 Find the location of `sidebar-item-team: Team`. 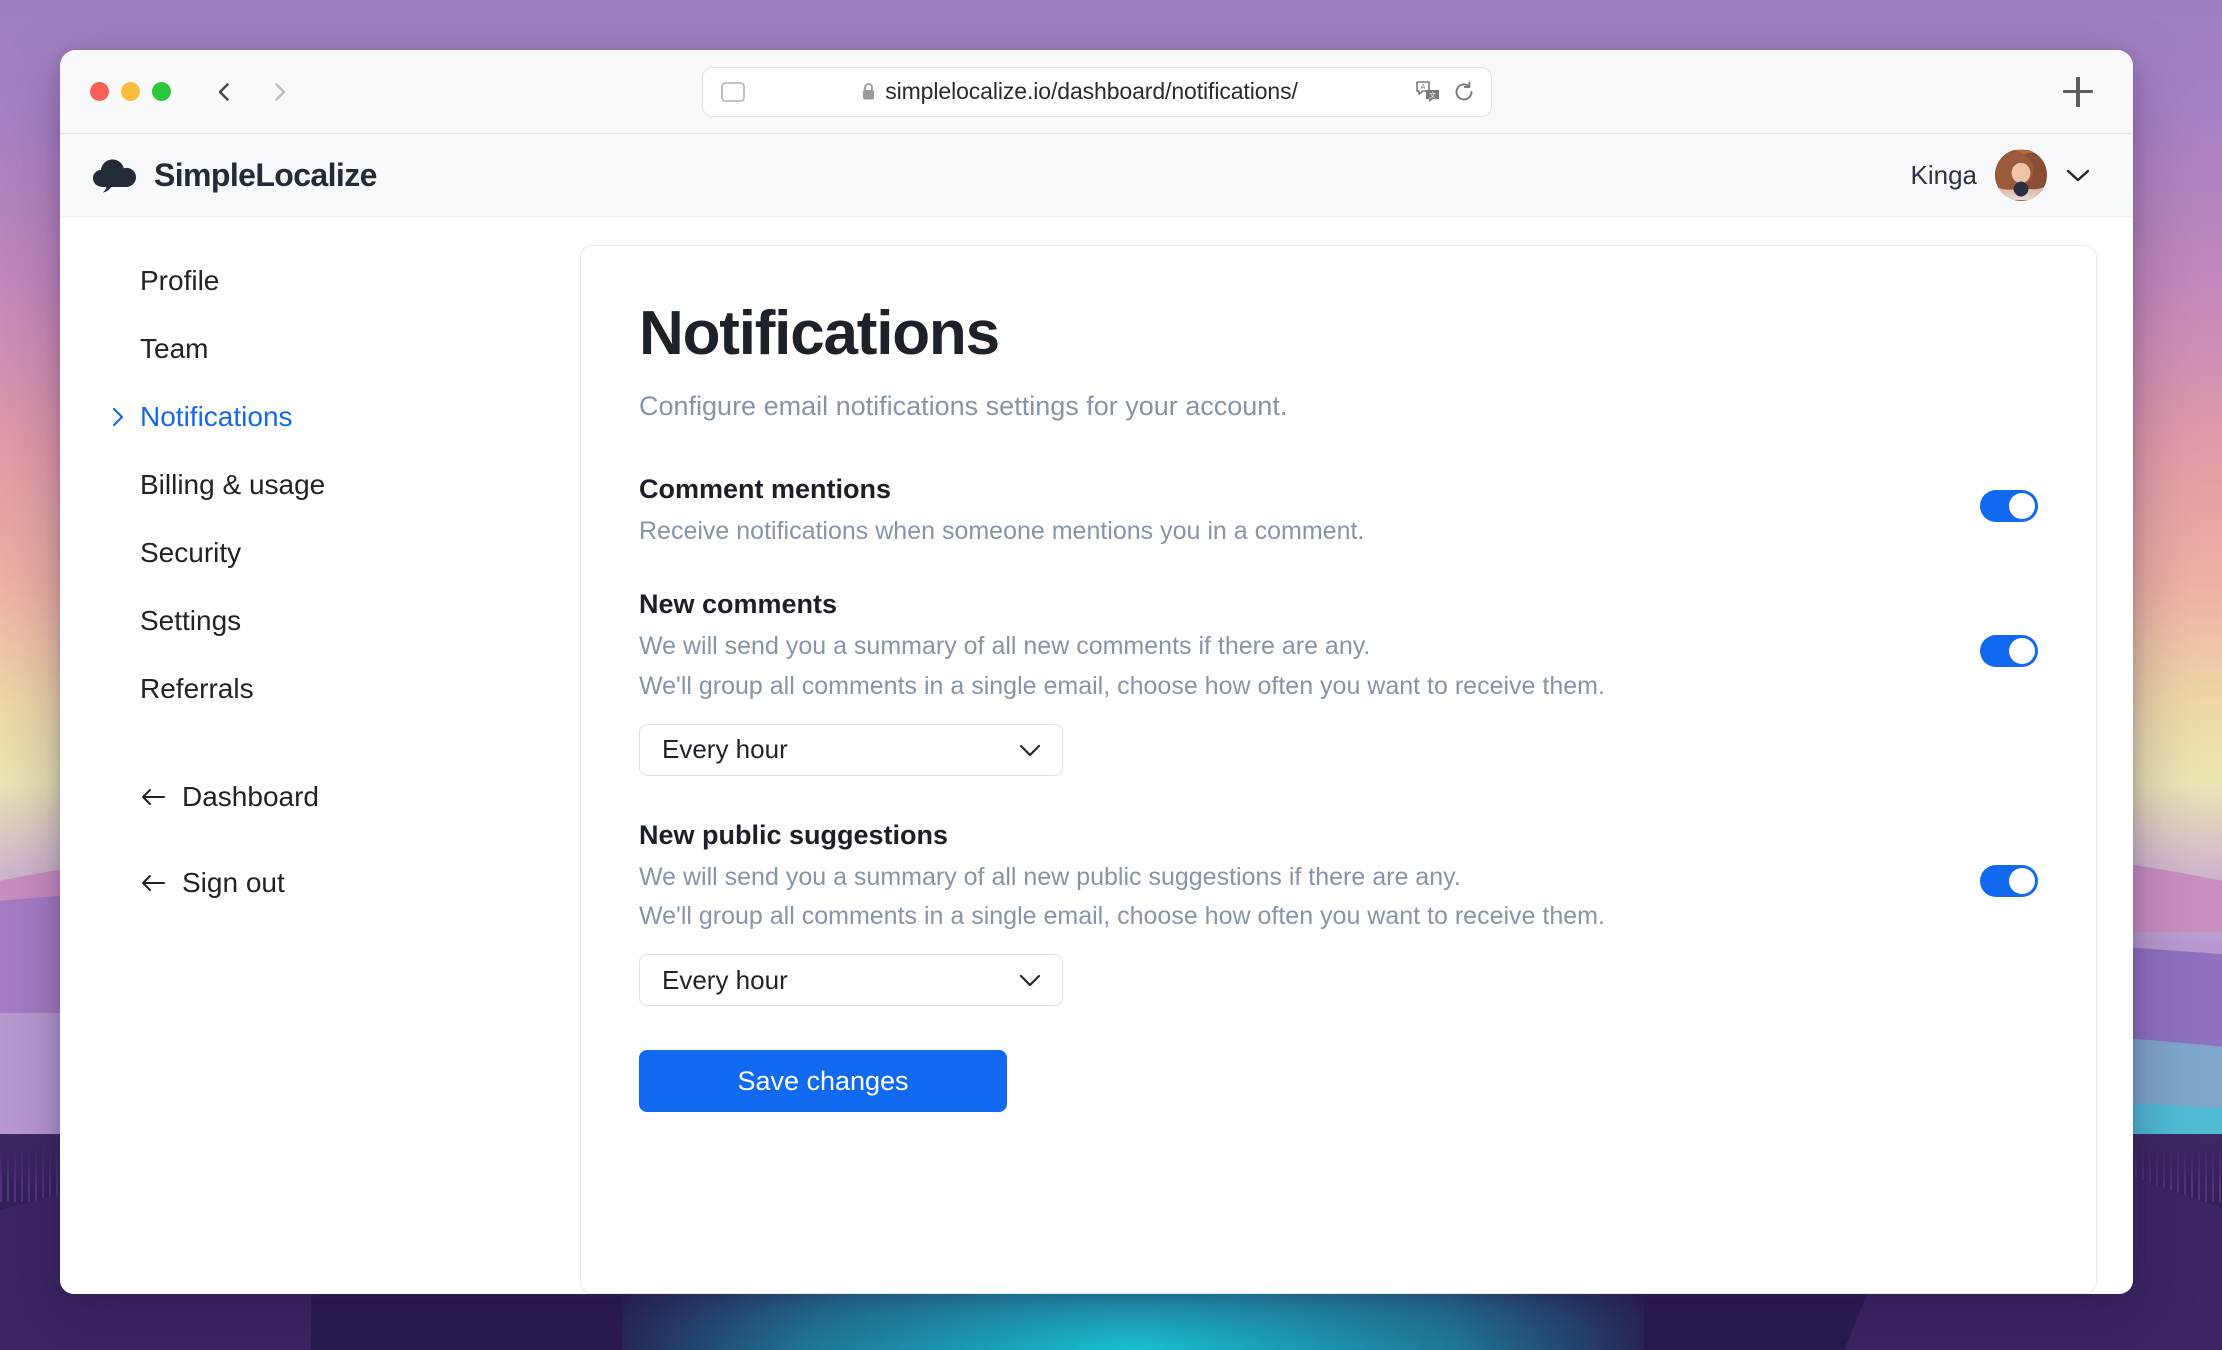

sidebar-item-team: Team is located at coordinates (360, 349).